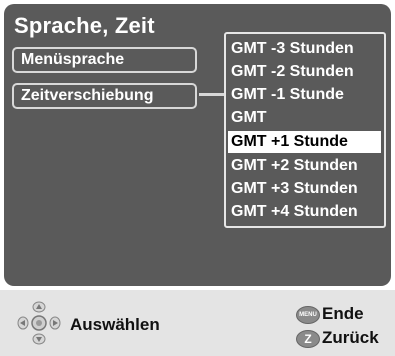 This screenshot has height=356, width=395. What do you see at coordinates (84, 25) in the screenshot?
I see `page-title: Sprache, Zeit` at bounding box center [84, 25].